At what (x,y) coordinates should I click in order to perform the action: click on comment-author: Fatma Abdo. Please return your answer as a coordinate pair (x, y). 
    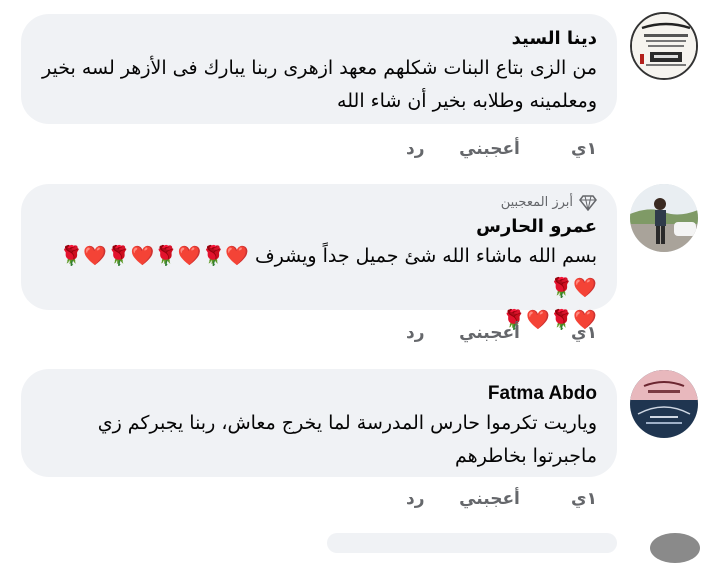
    Looking at the image, I should click on (319, 394).